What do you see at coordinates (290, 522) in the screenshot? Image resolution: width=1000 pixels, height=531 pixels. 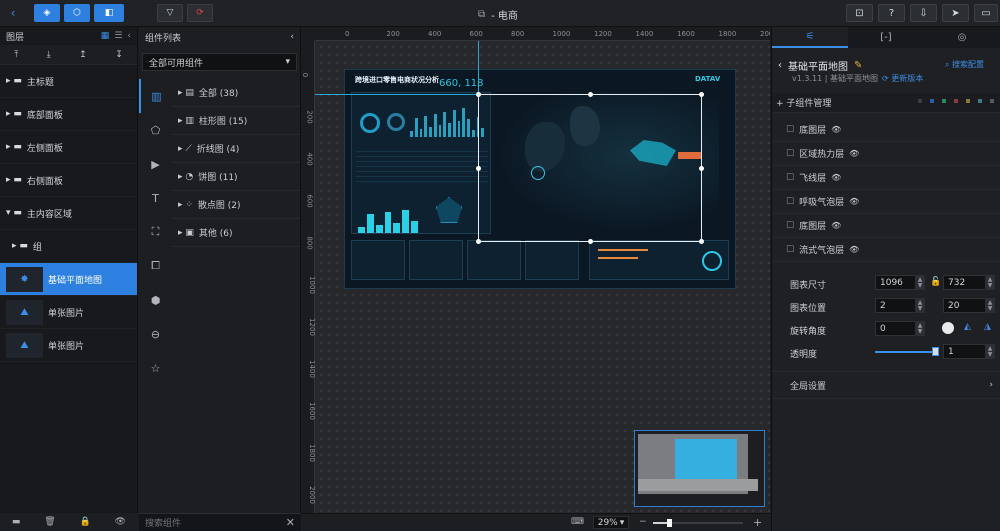 I see `close-icon: ✕` at bounding box center [290, 522].